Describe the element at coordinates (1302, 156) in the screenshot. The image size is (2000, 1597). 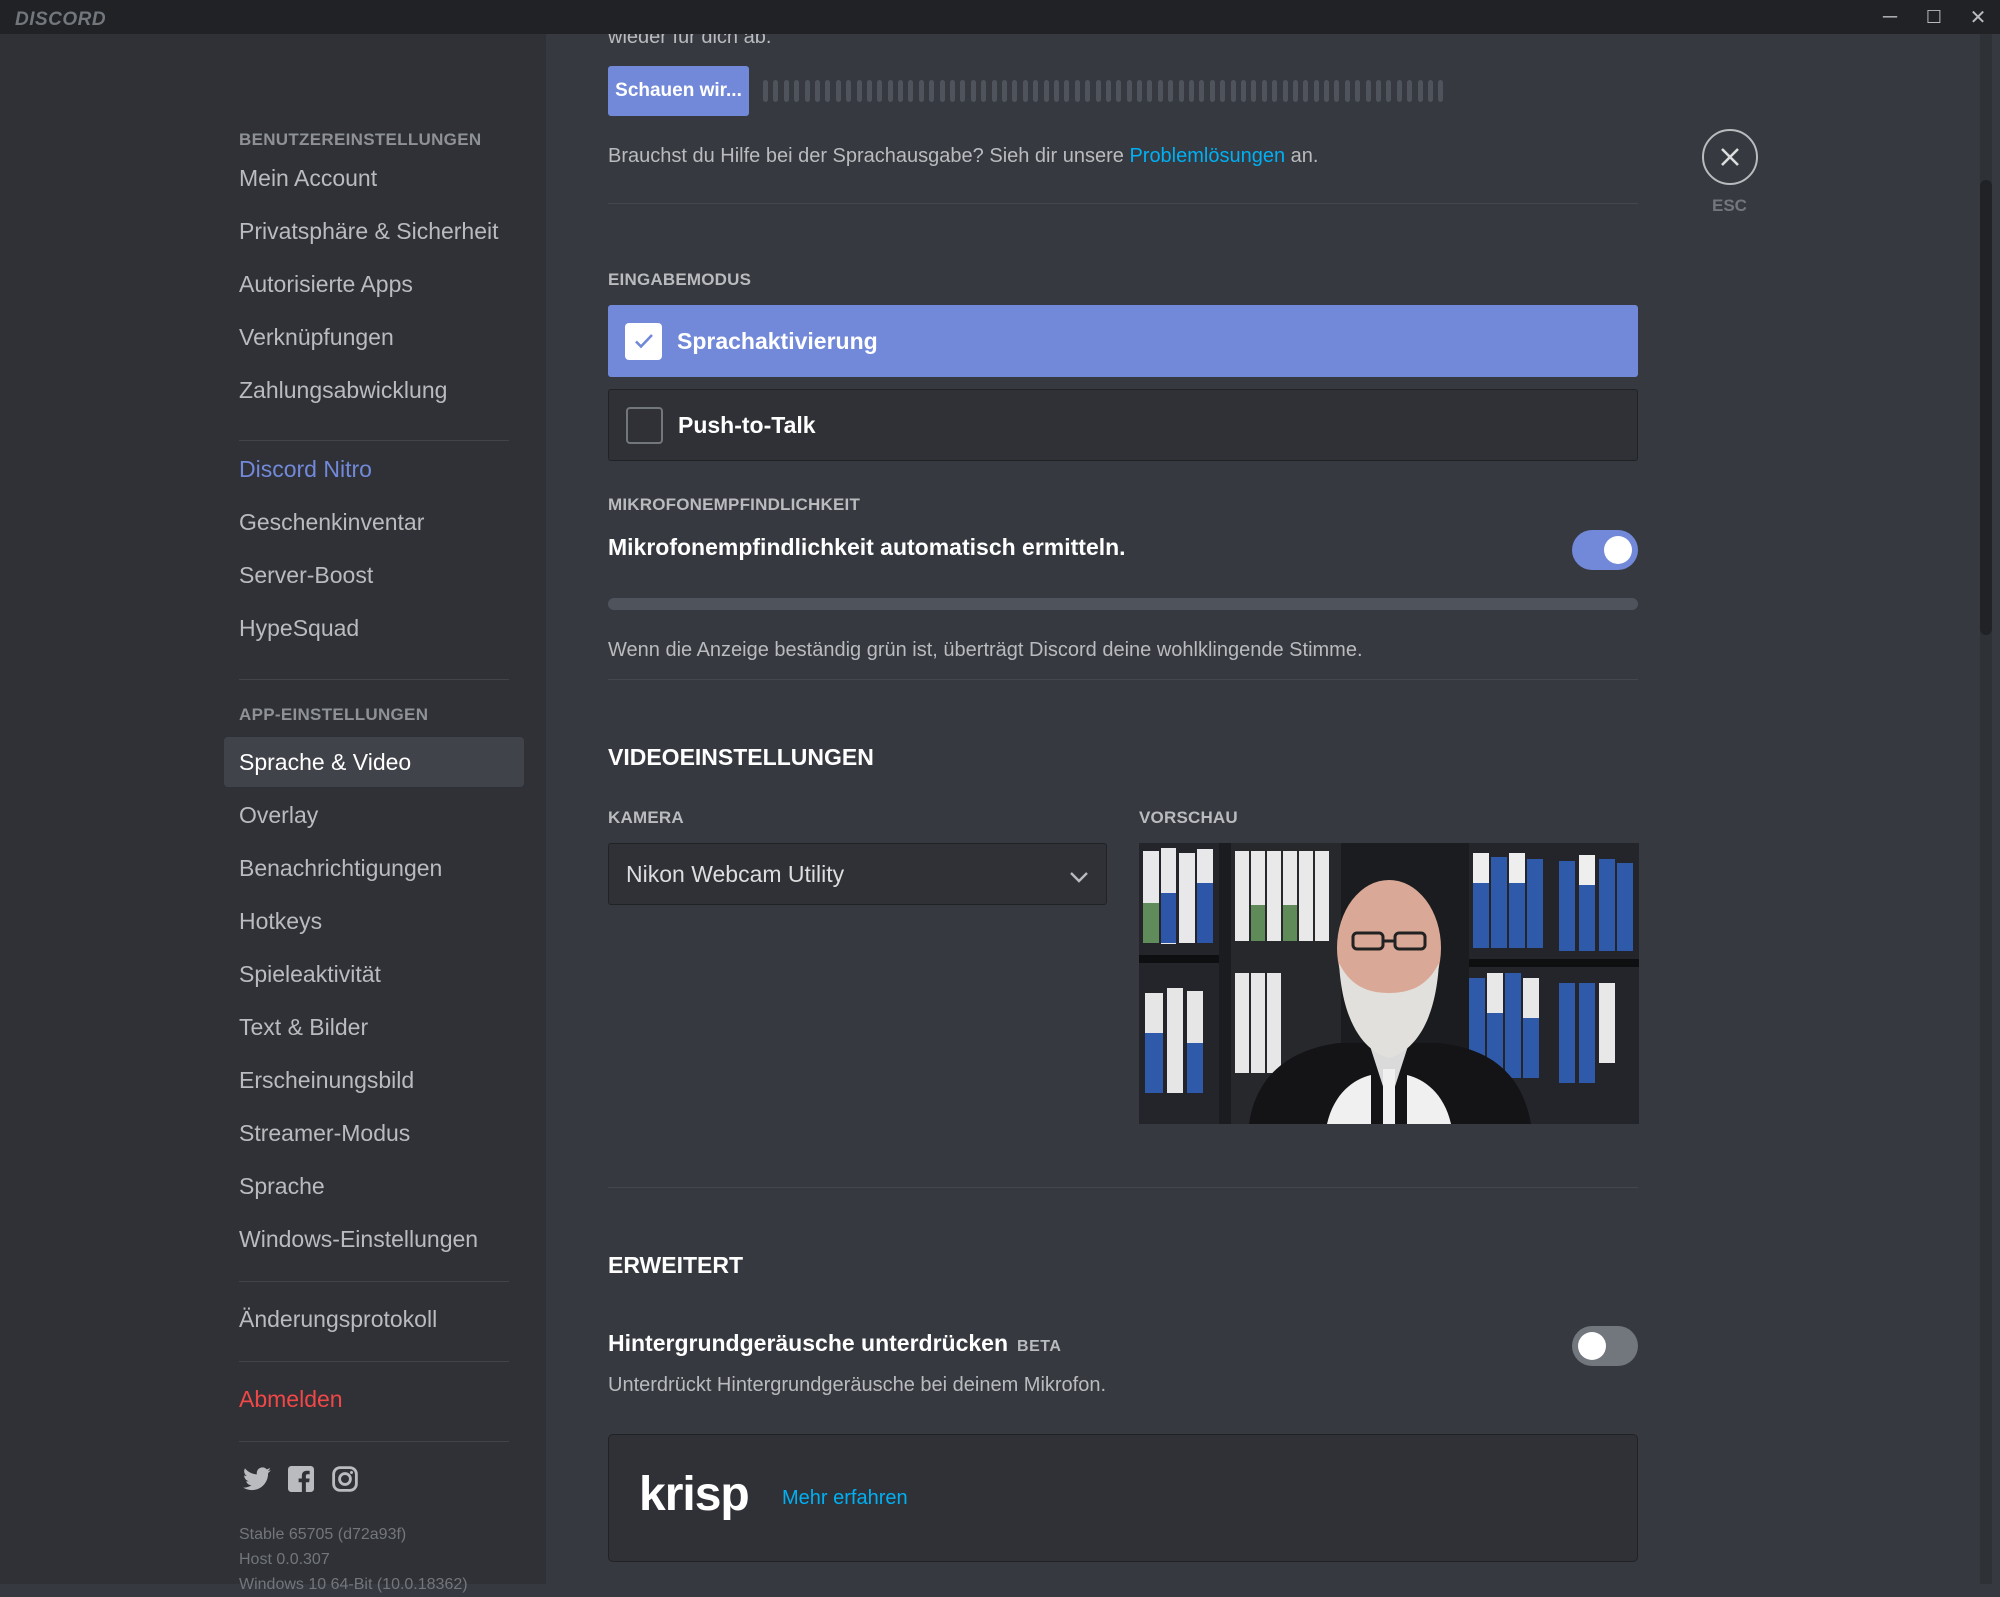
I see `help-text-suffix: an.` at that location.